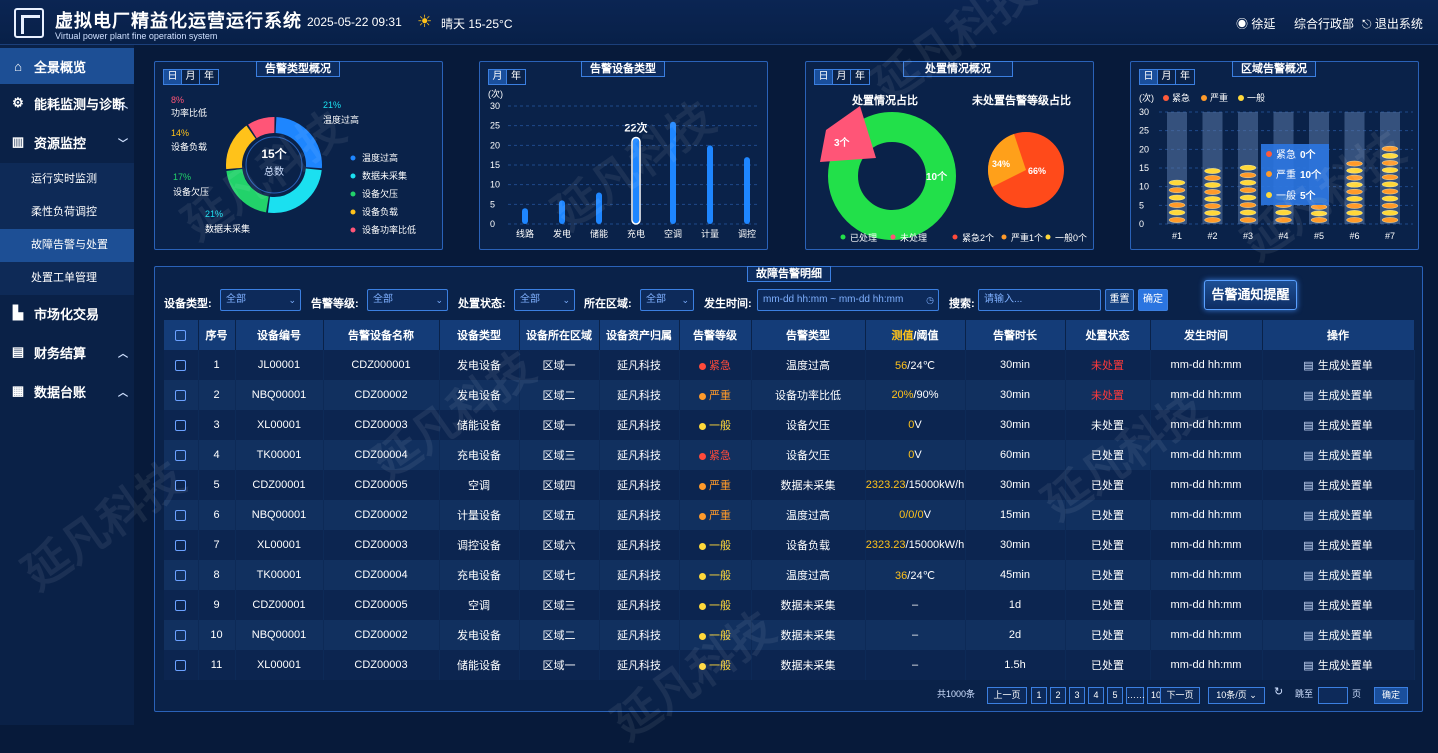  What do you see at coordinates (67, 313) in the screenshot?
I see `nav-market: ▙ 市场化交易` at bounding box center [67, 313].